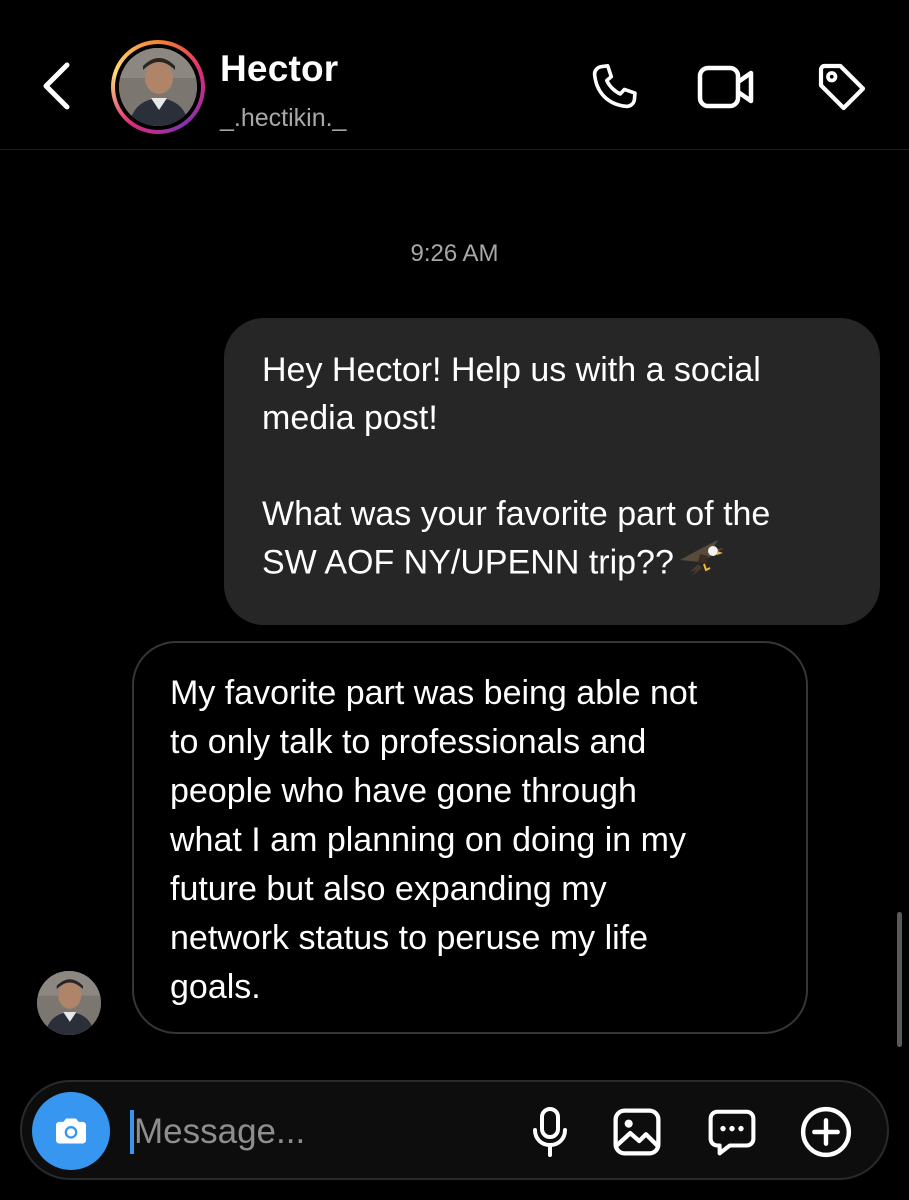 The height and width of the screenshot is (1200, 909). What do you see at coordinates (403, 791) in the screenshot?
I see `message-line: people who have gone through` at bounding box center [403, 791].